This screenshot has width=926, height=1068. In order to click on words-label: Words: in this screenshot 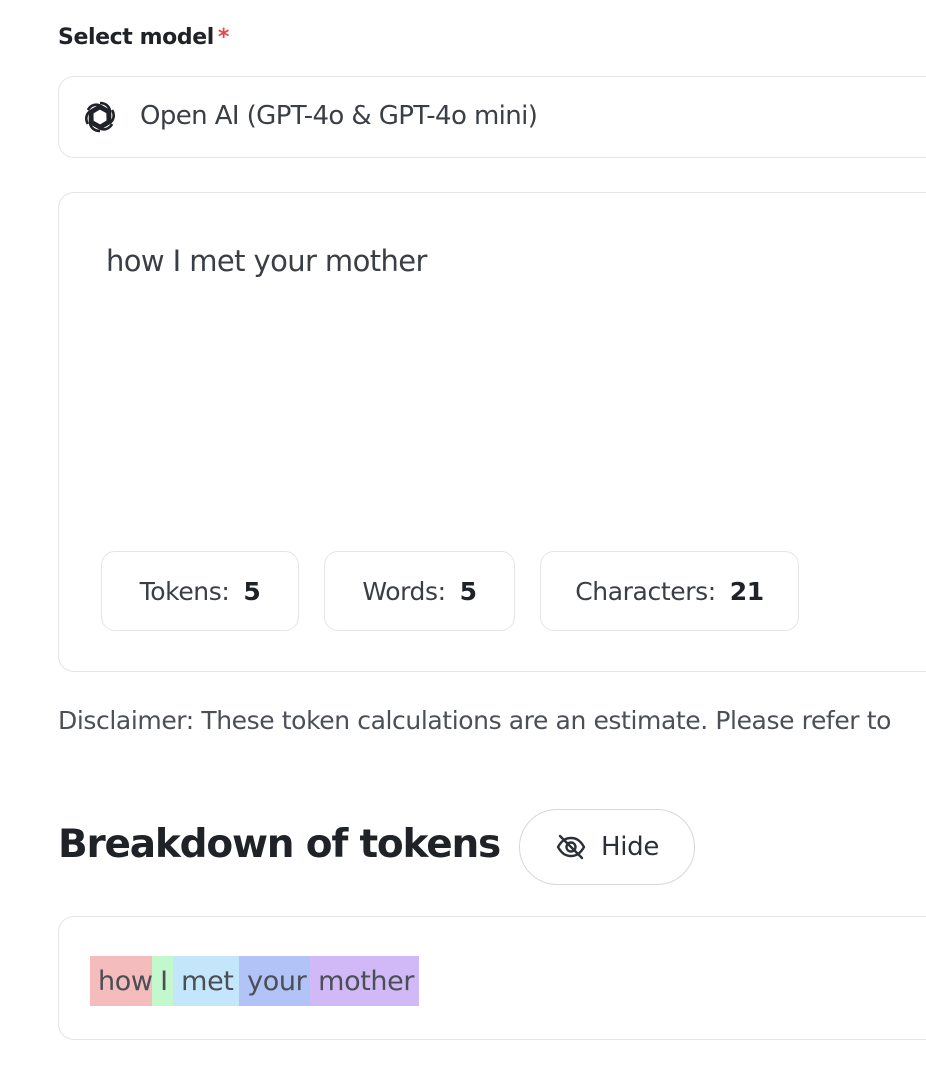, I will do `click(404, 591)`.